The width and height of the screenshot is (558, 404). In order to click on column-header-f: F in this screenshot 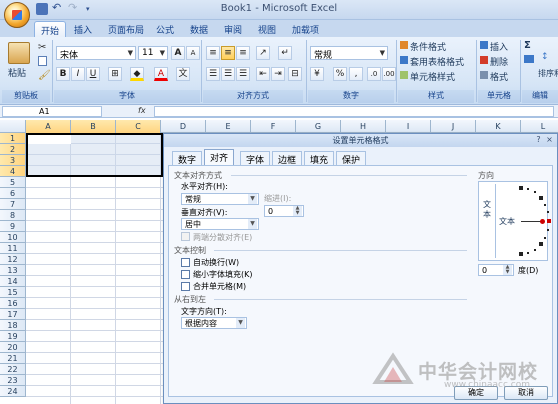, I will do `click(273, 126)`.